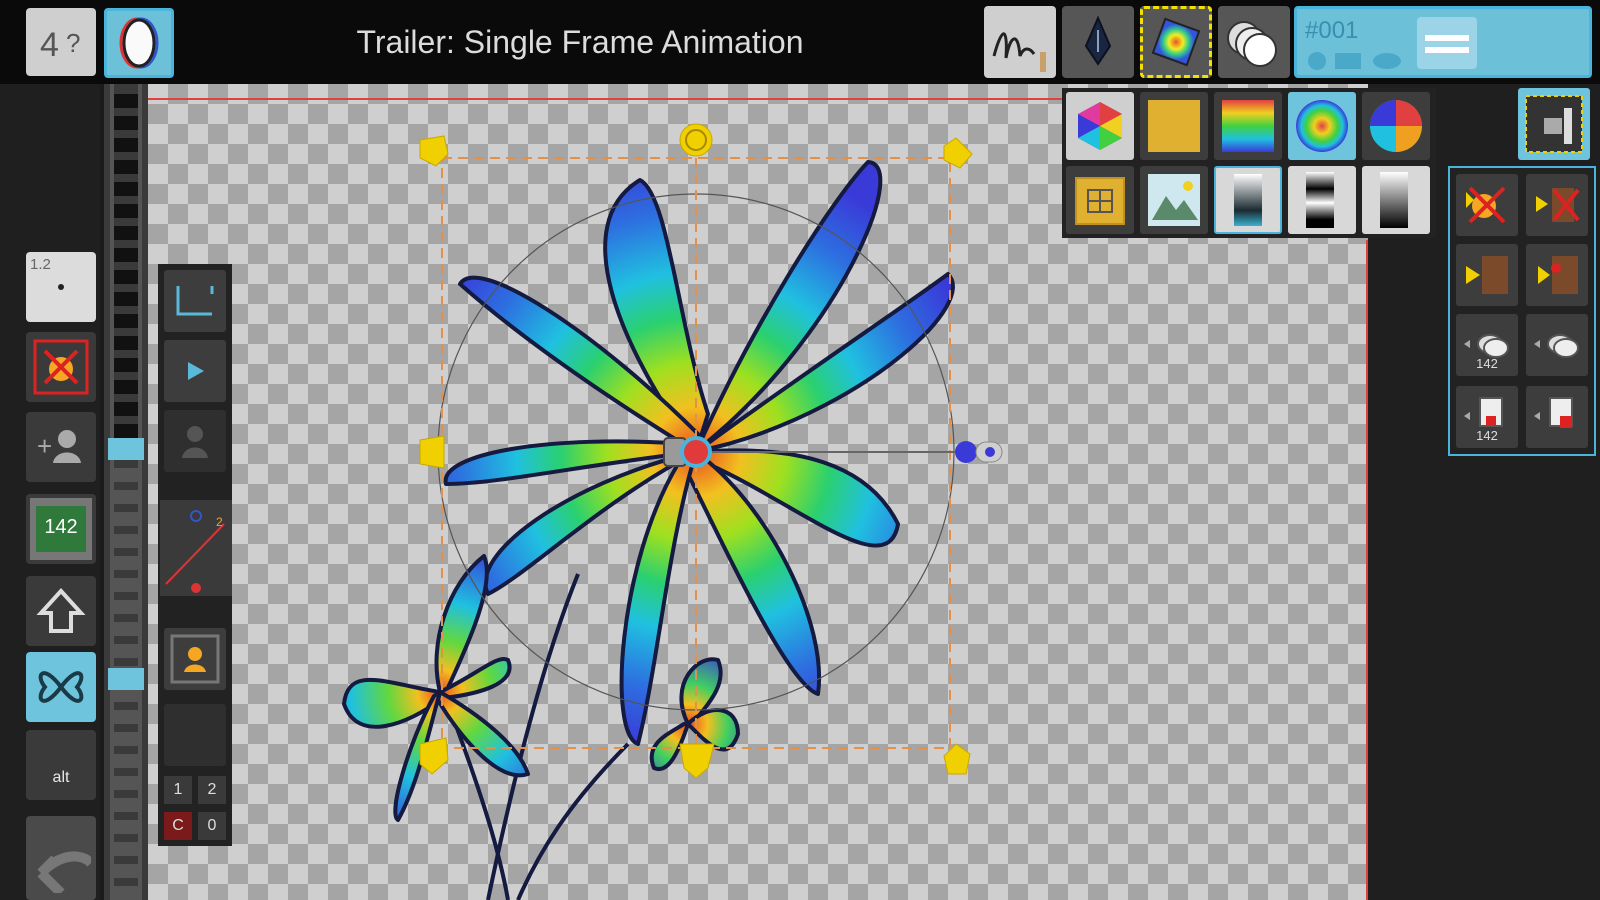 This screenshot has width=1600, height=900. What do you see at coordinates (1487, 205) in the screenshot?
I see `delete-frame-button` at bounding box center [1487, 205].